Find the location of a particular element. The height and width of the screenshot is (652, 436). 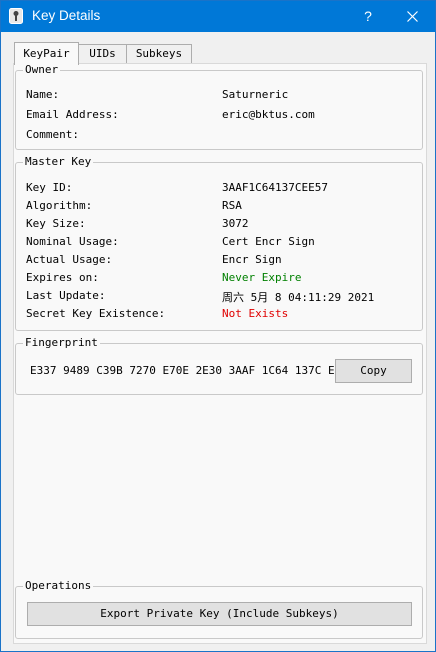

nominal-usage-value: Cert Encr Sign is located at coordinates (268, 241).